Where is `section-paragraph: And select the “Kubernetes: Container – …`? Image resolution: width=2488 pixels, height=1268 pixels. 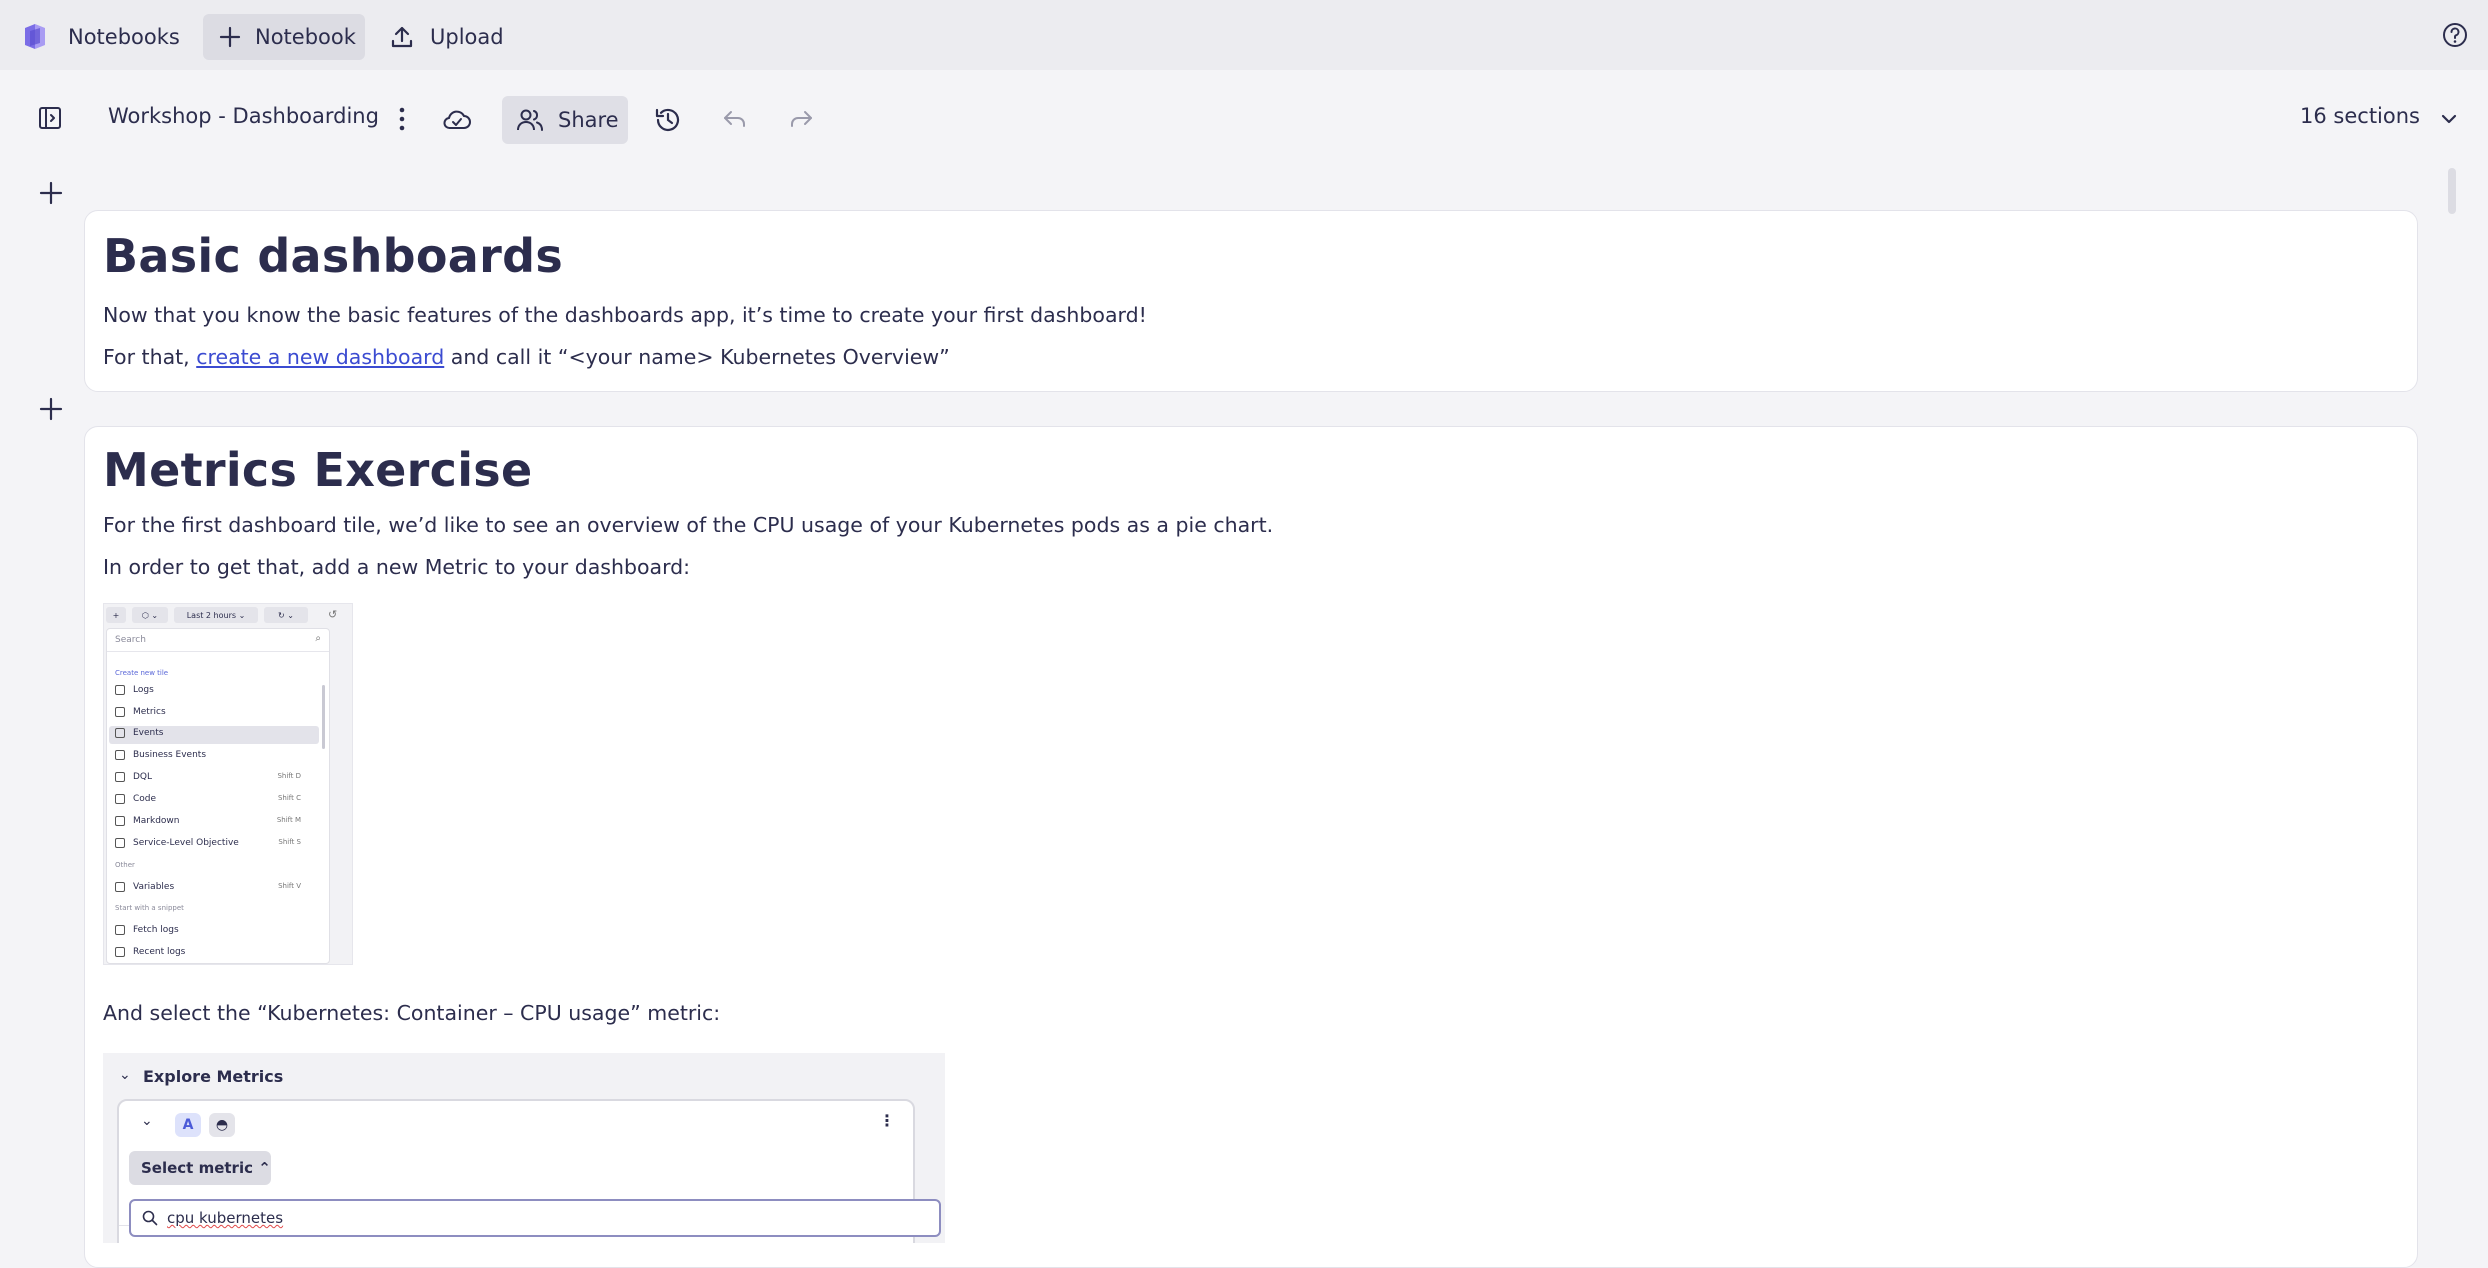 section-paragraph: And select the “Kubernetes: Container – … is located at coordinates (412, 1013).